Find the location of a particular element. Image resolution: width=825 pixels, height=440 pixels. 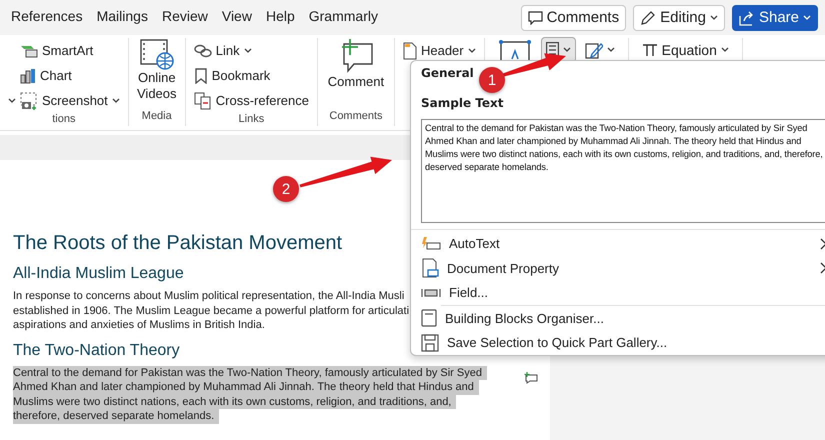

group-label: Media is located at coordinates (156, 117).